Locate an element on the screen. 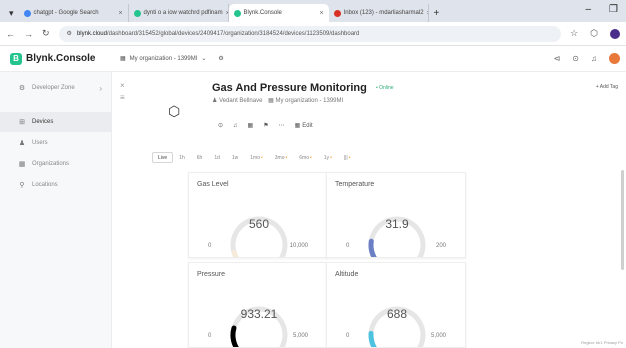 This screenshot has width=626, height=348. profile-avatar is located at coordinates (615, 33).